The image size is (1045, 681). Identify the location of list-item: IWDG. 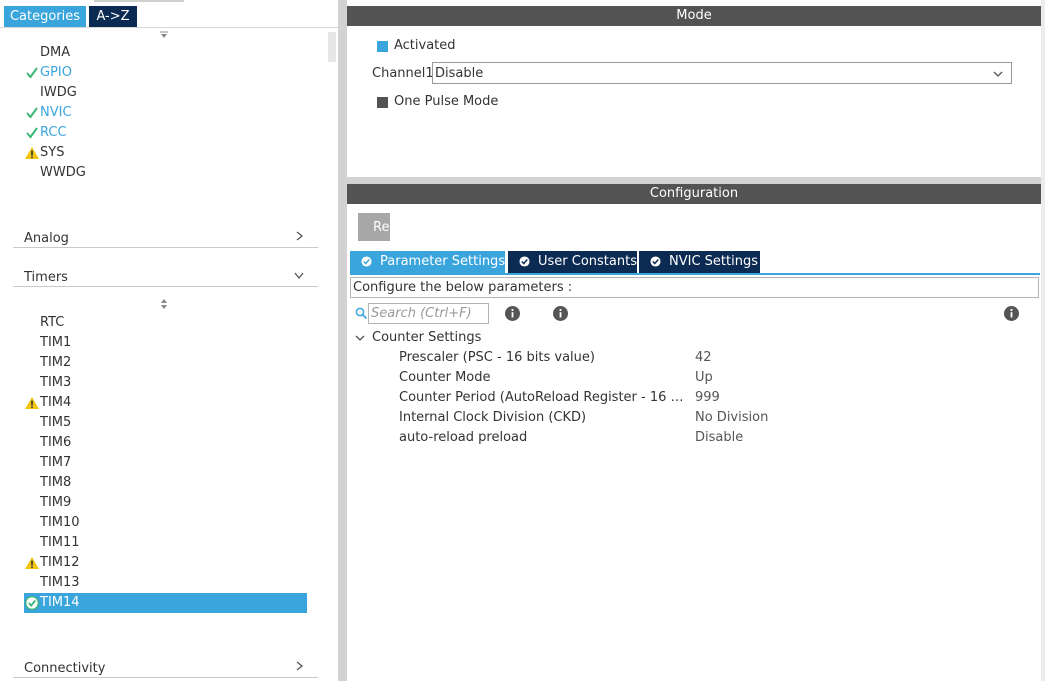
(169, 93).